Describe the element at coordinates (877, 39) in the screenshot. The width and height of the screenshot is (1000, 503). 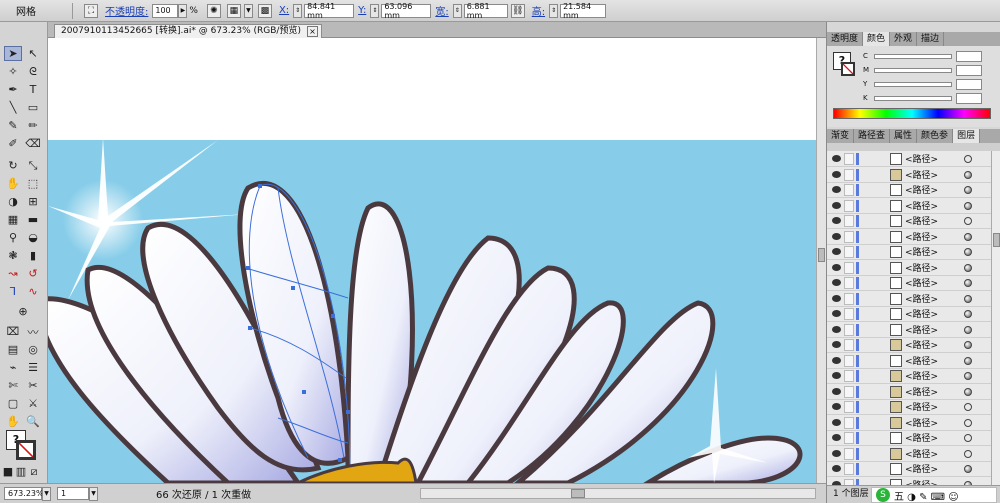
I see `color-panel-tab-1: 颜色` at that location.